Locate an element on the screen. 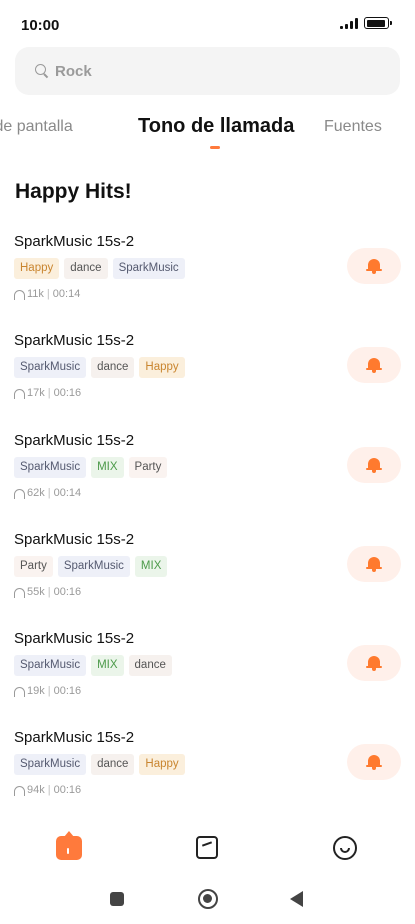 The image size is (415, 924). tab-ringtones: Tono de llamada is located at coordinates (216, 126).